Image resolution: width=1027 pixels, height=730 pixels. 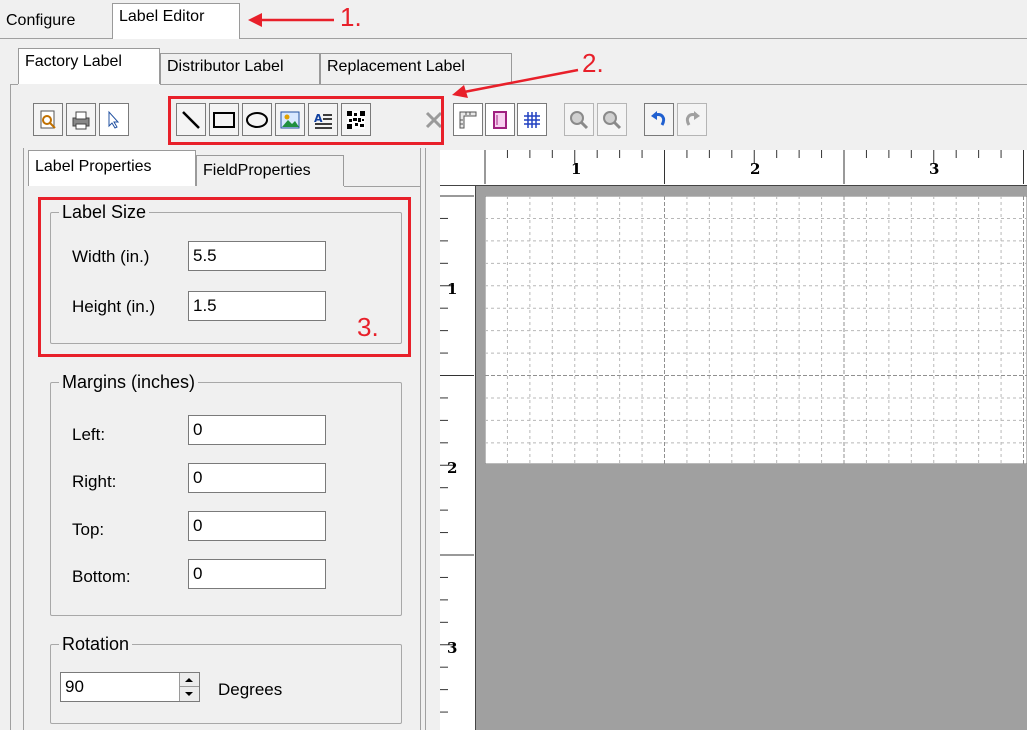 I want to click on pointer-button, so click(x=114, y=119).